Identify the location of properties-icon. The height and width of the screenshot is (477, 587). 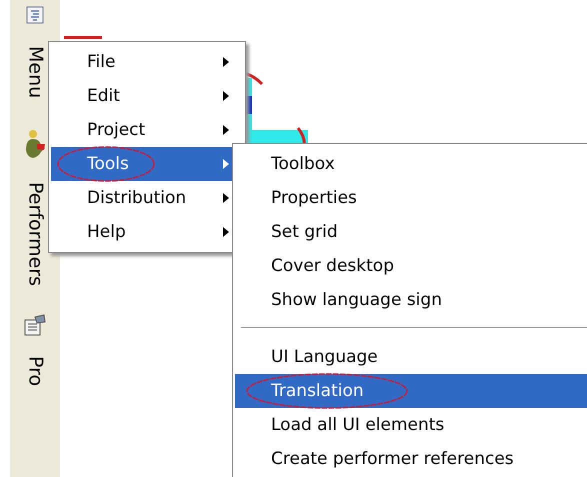
(35, 325).